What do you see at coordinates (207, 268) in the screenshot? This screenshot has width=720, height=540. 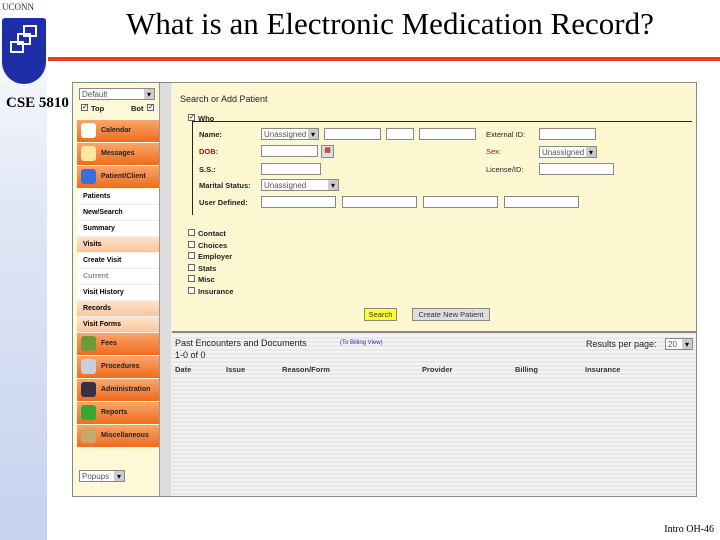 I see `section-label: Stats` at bounding box center [207, 268].